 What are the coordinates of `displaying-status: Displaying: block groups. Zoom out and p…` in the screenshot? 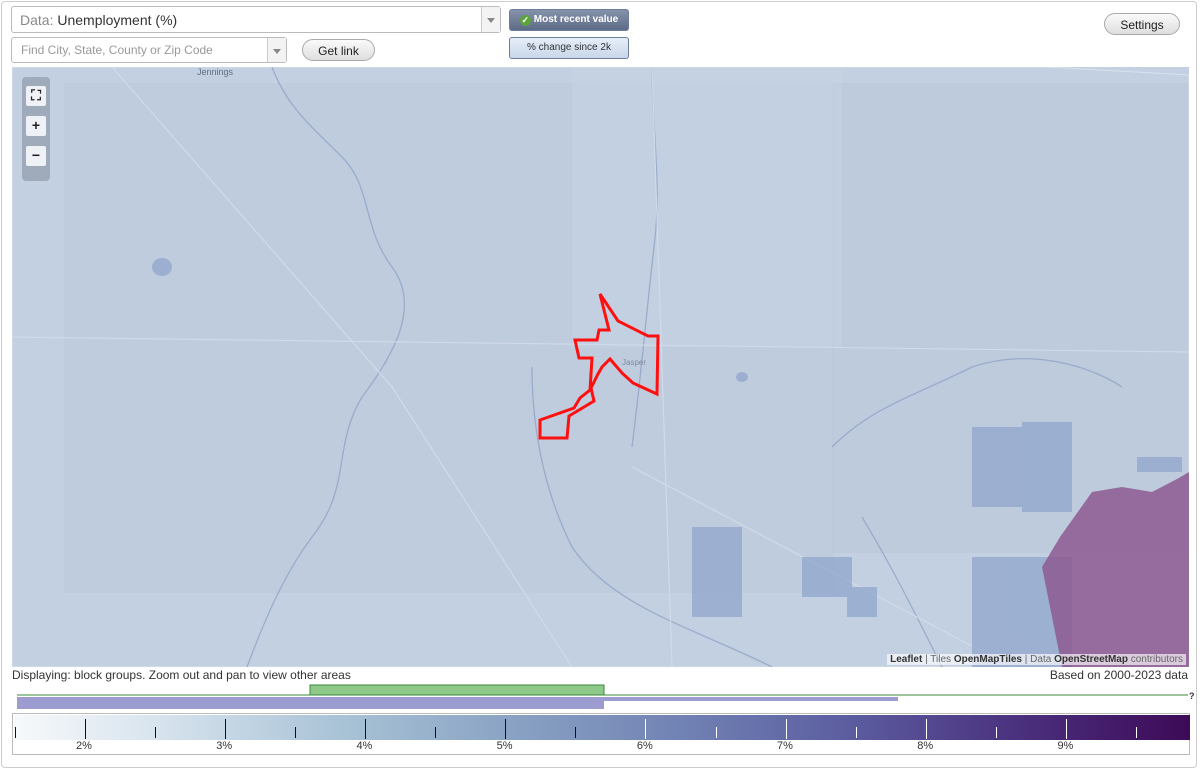 It's located at (181, 675).